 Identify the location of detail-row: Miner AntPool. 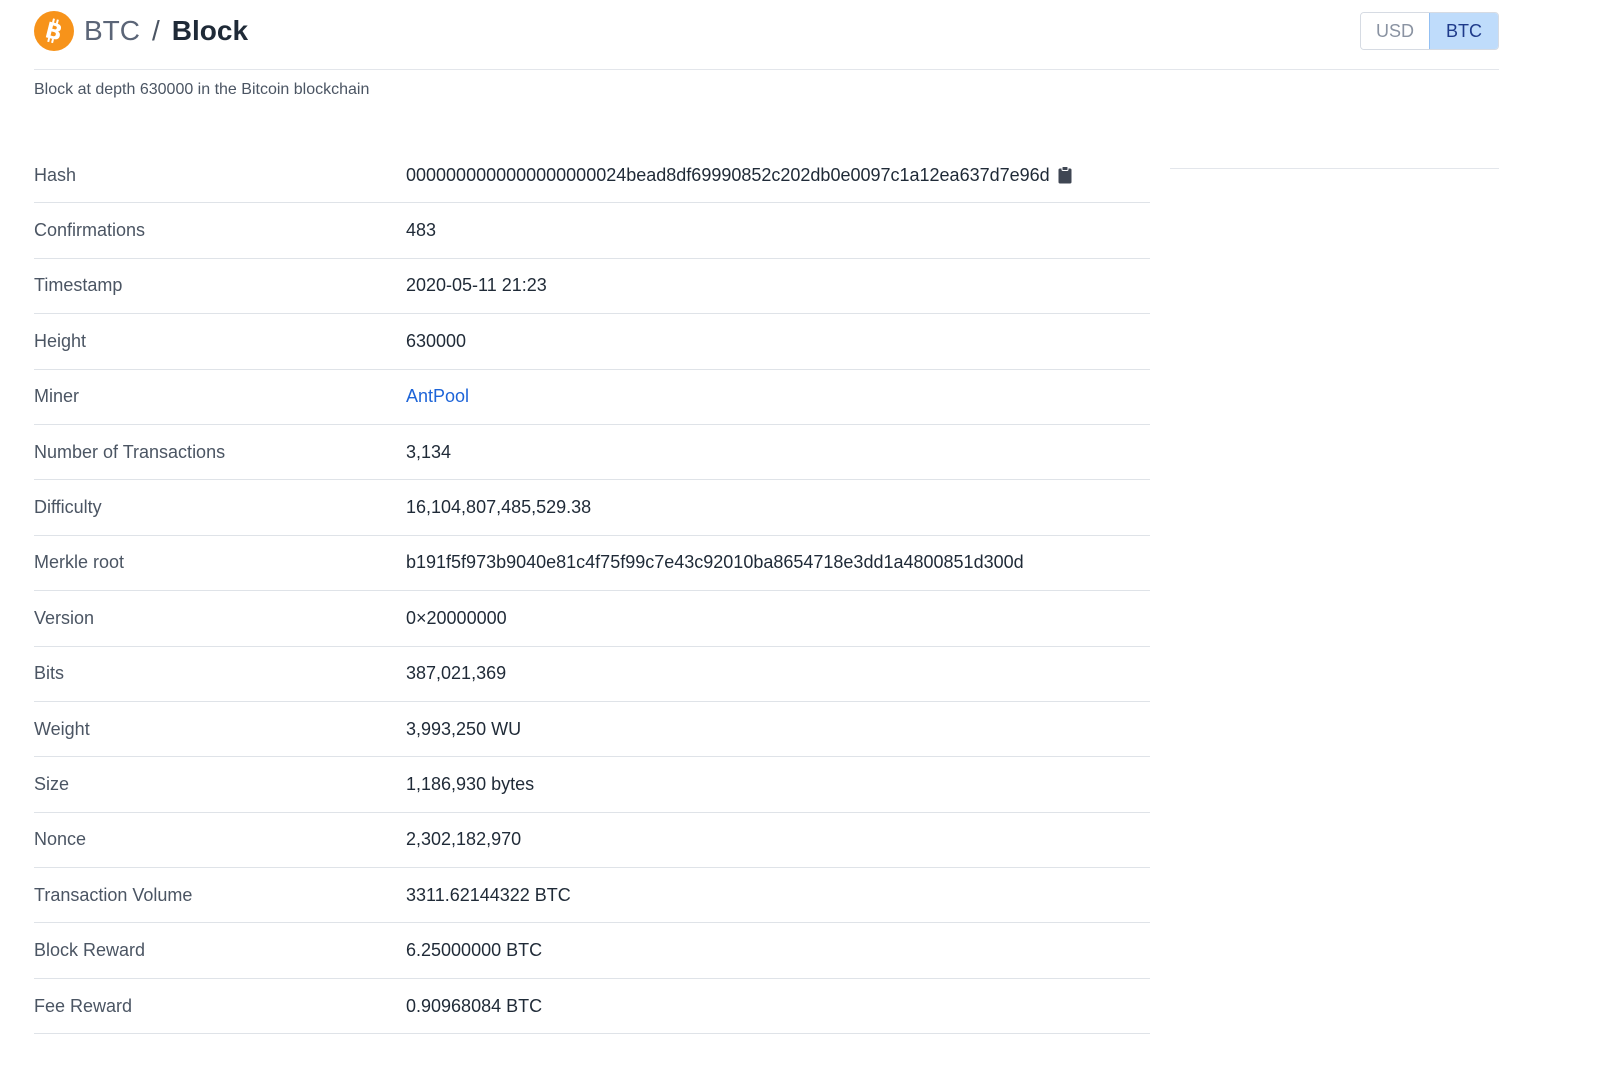
(592, 397).